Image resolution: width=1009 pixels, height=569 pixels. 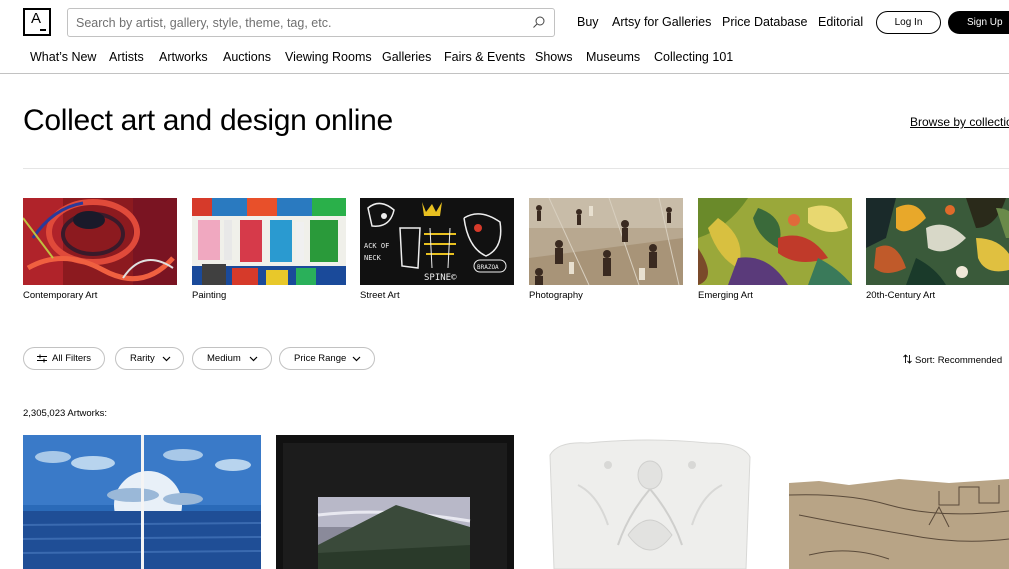 I want to click on painted-word: SPINE©, so click(x=440, y=278).